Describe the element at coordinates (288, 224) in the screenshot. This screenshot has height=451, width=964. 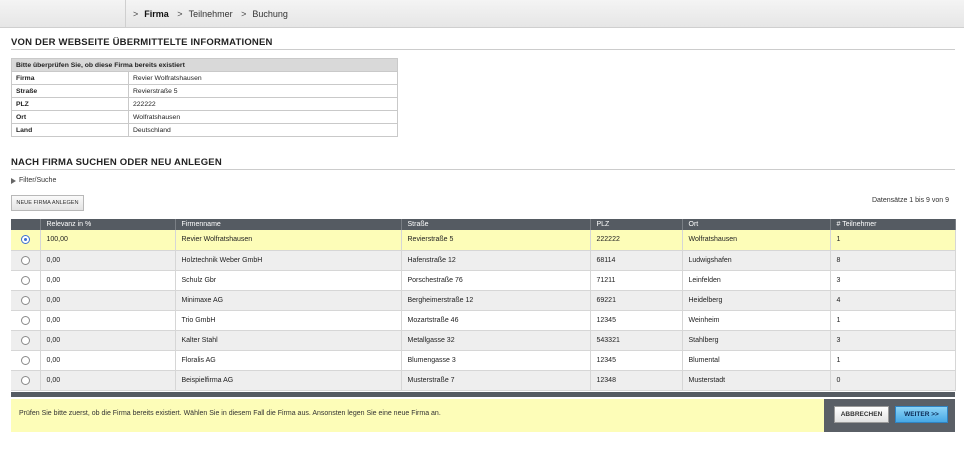
I see `column-header-company: Firmenname` at that location.